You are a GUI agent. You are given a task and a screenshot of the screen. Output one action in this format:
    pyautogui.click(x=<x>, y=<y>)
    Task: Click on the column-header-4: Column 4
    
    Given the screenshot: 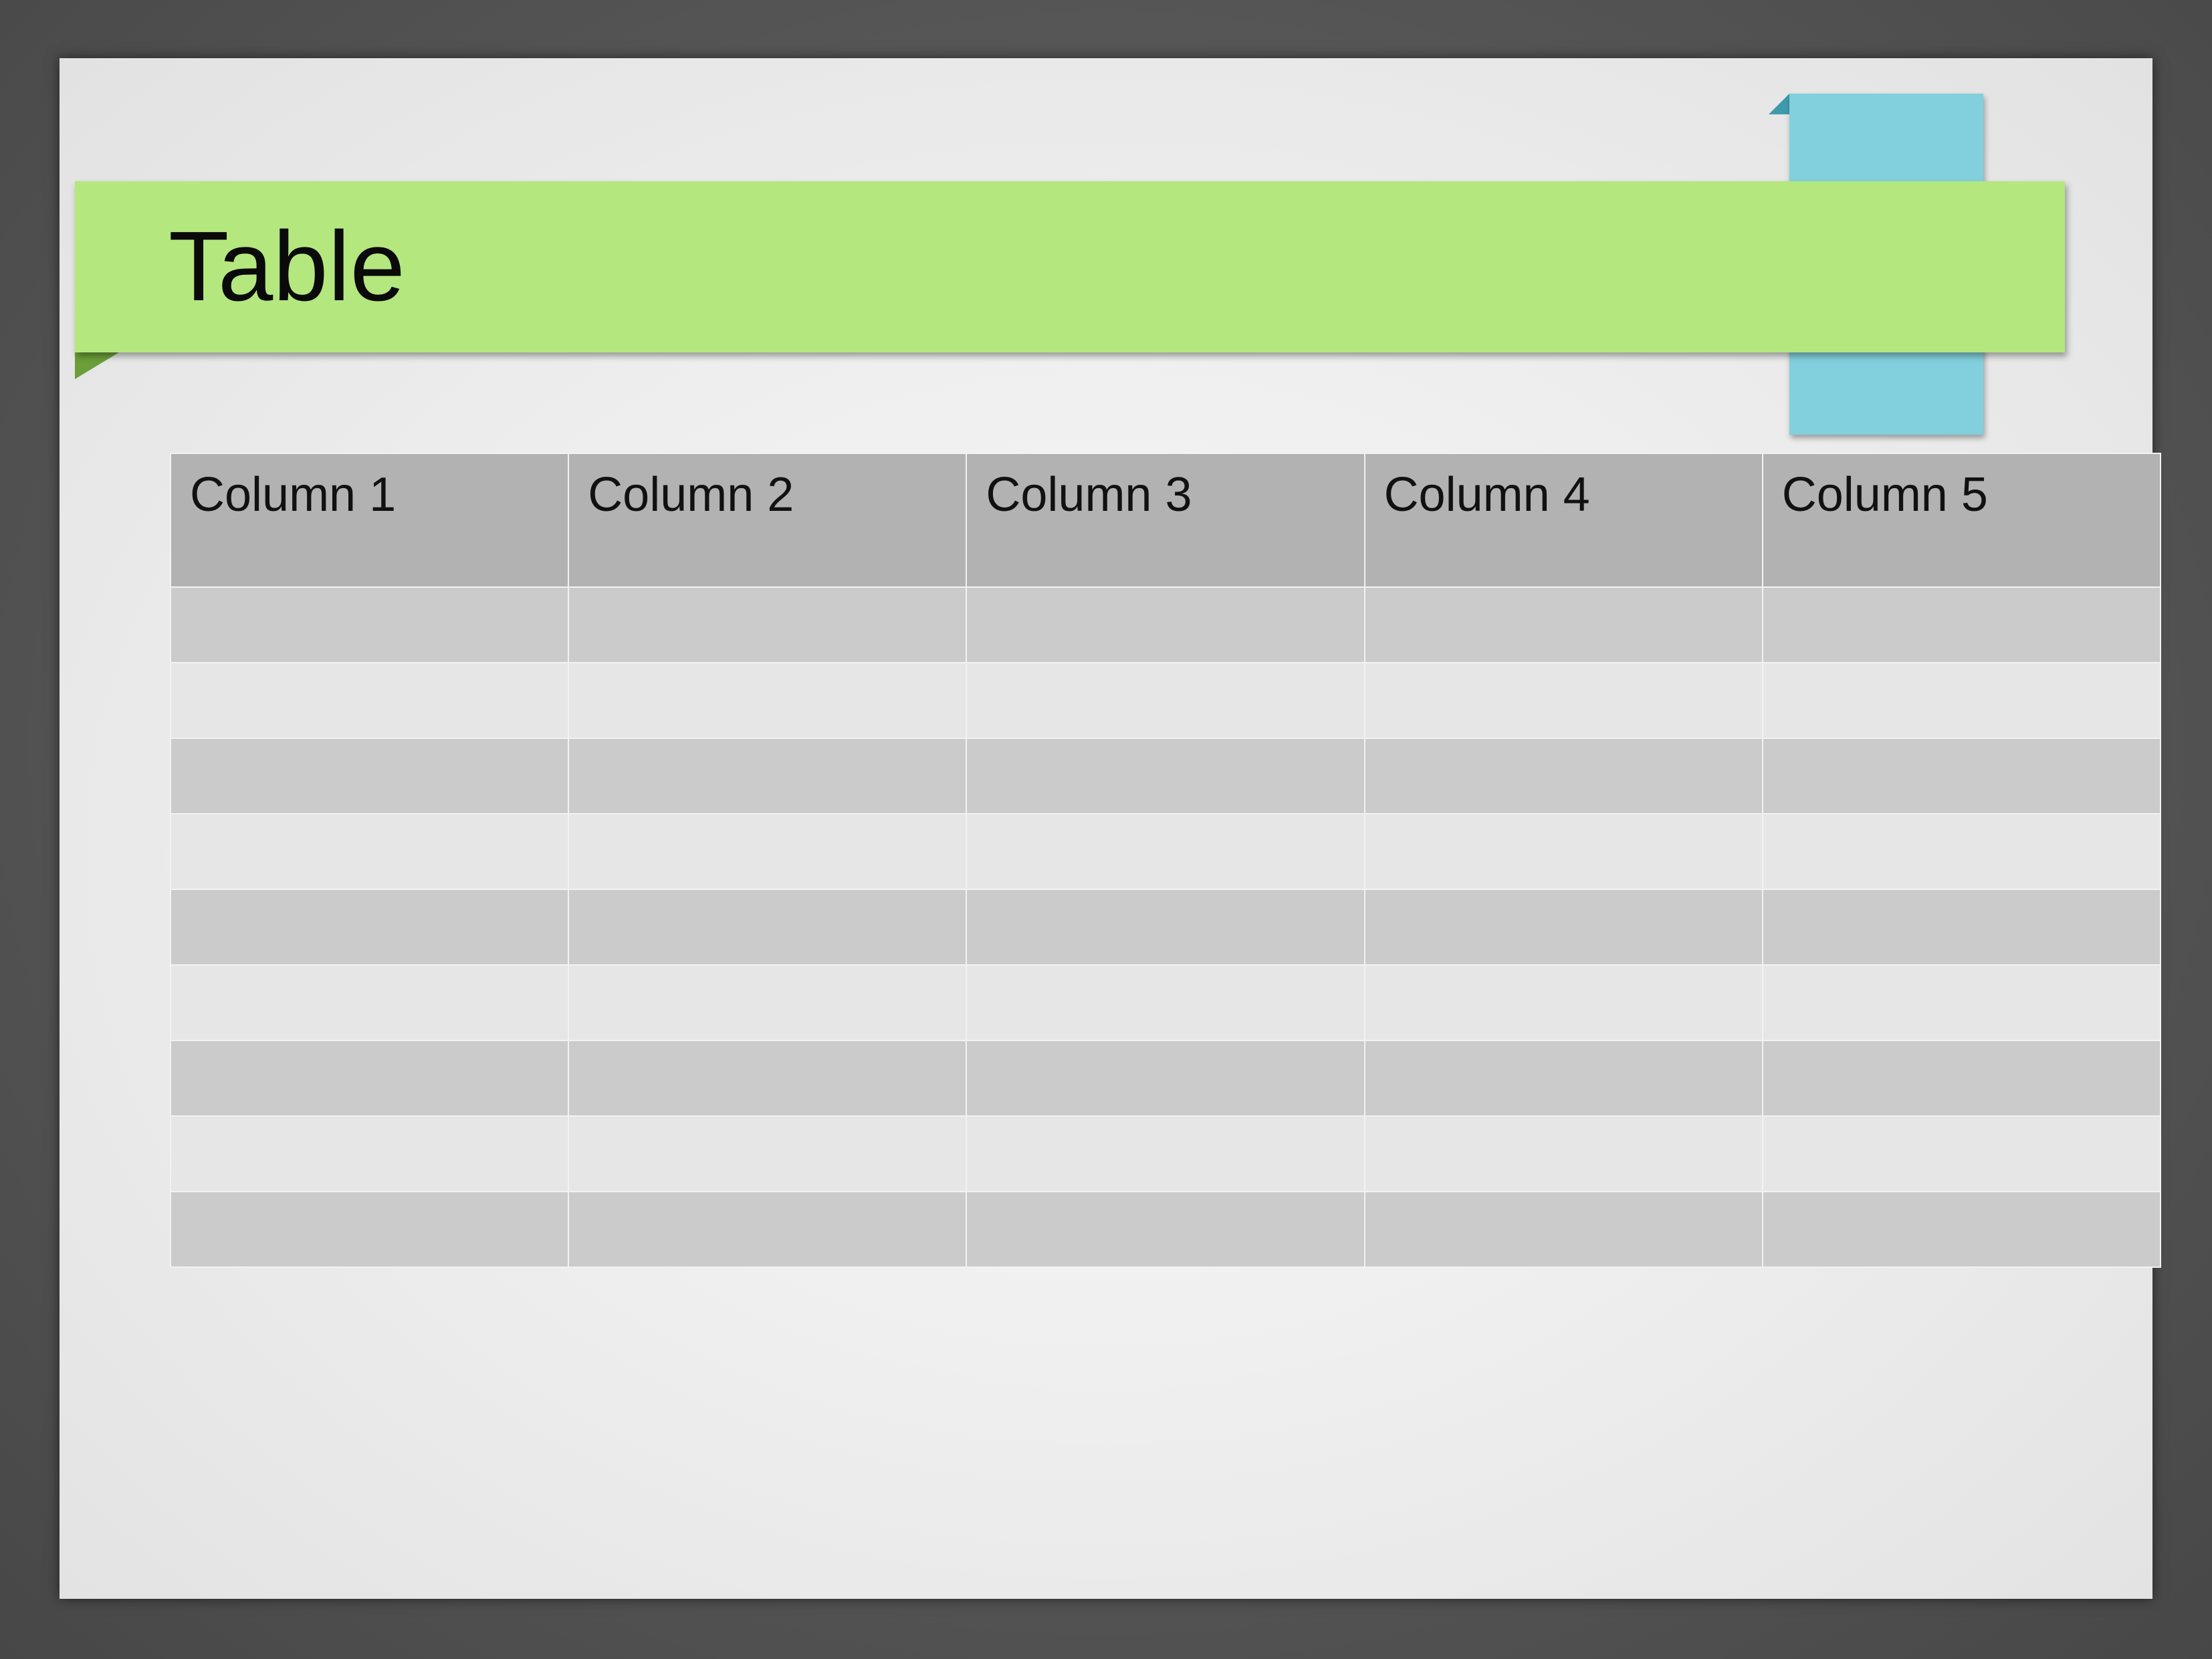 What is the action you would take?
    pyautogui.click(x=1563, y=520)
    